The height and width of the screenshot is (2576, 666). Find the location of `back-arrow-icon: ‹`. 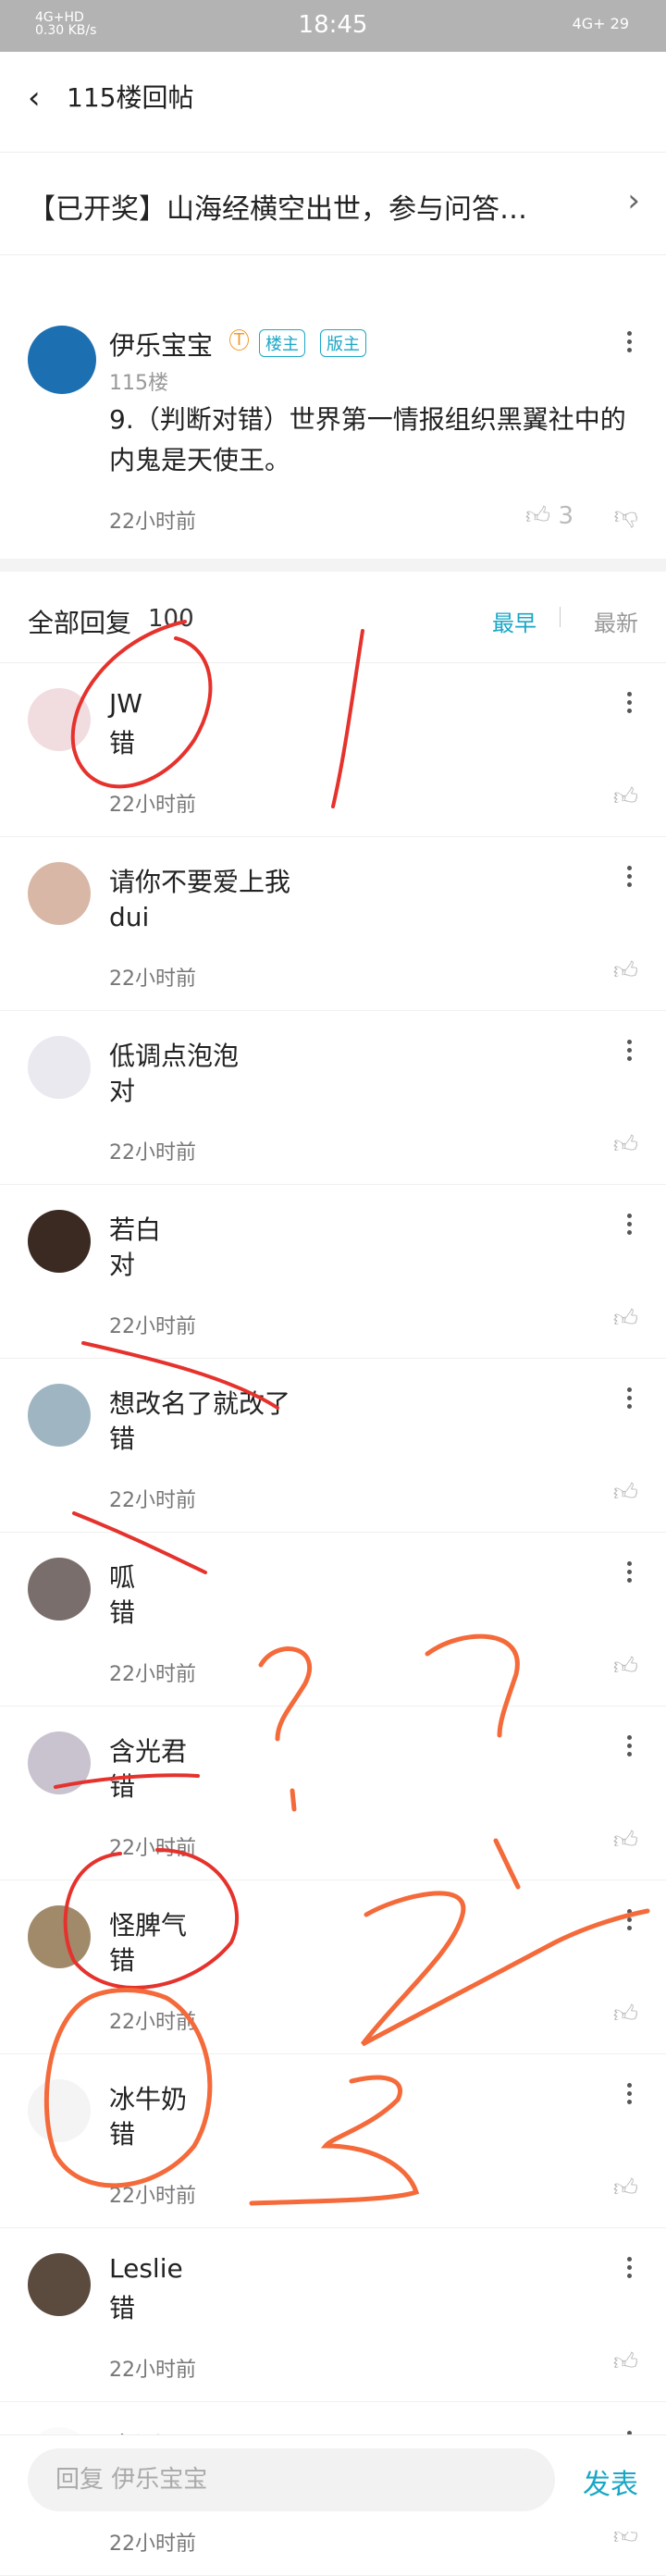

back-arrow-icon: ‹ is located at coordinates (47, 98).